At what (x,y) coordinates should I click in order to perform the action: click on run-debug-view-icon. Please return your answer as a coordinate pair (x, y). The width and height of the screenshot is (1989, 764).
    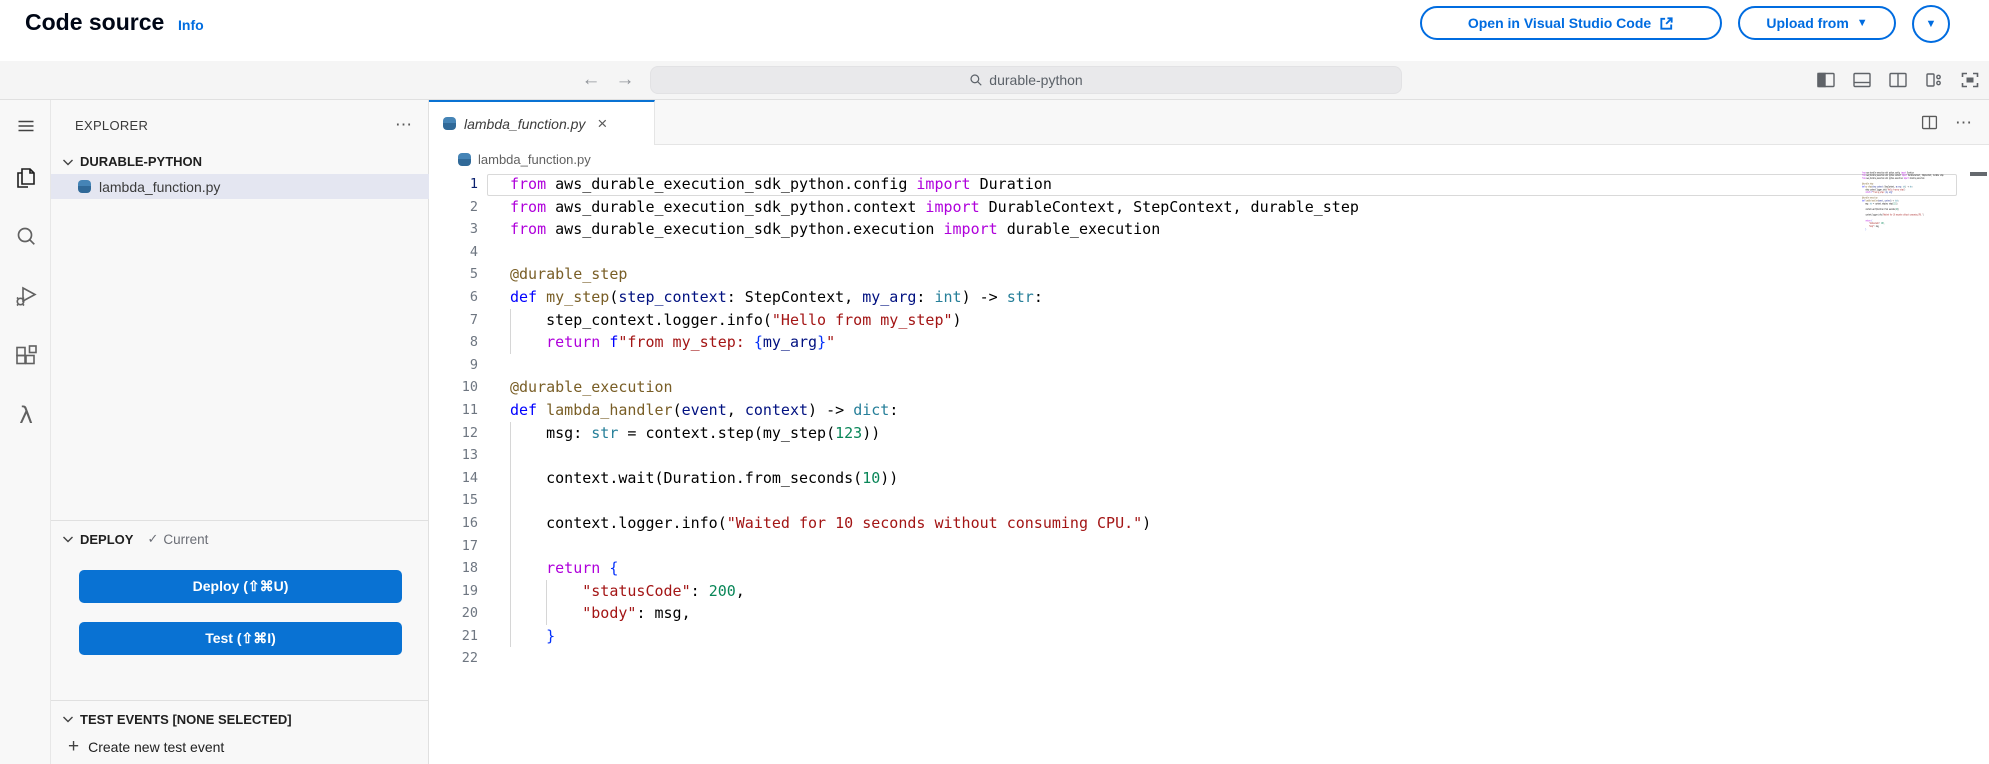
    Looking at the image, I should click on (26, 296).